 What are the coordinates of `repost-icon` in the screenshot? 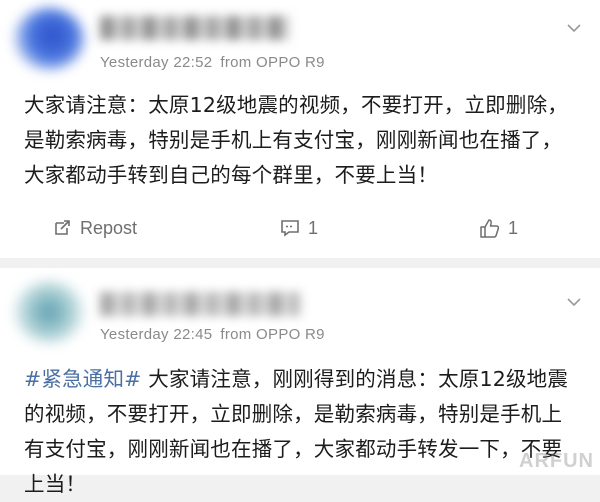 It's located at (62, 227).